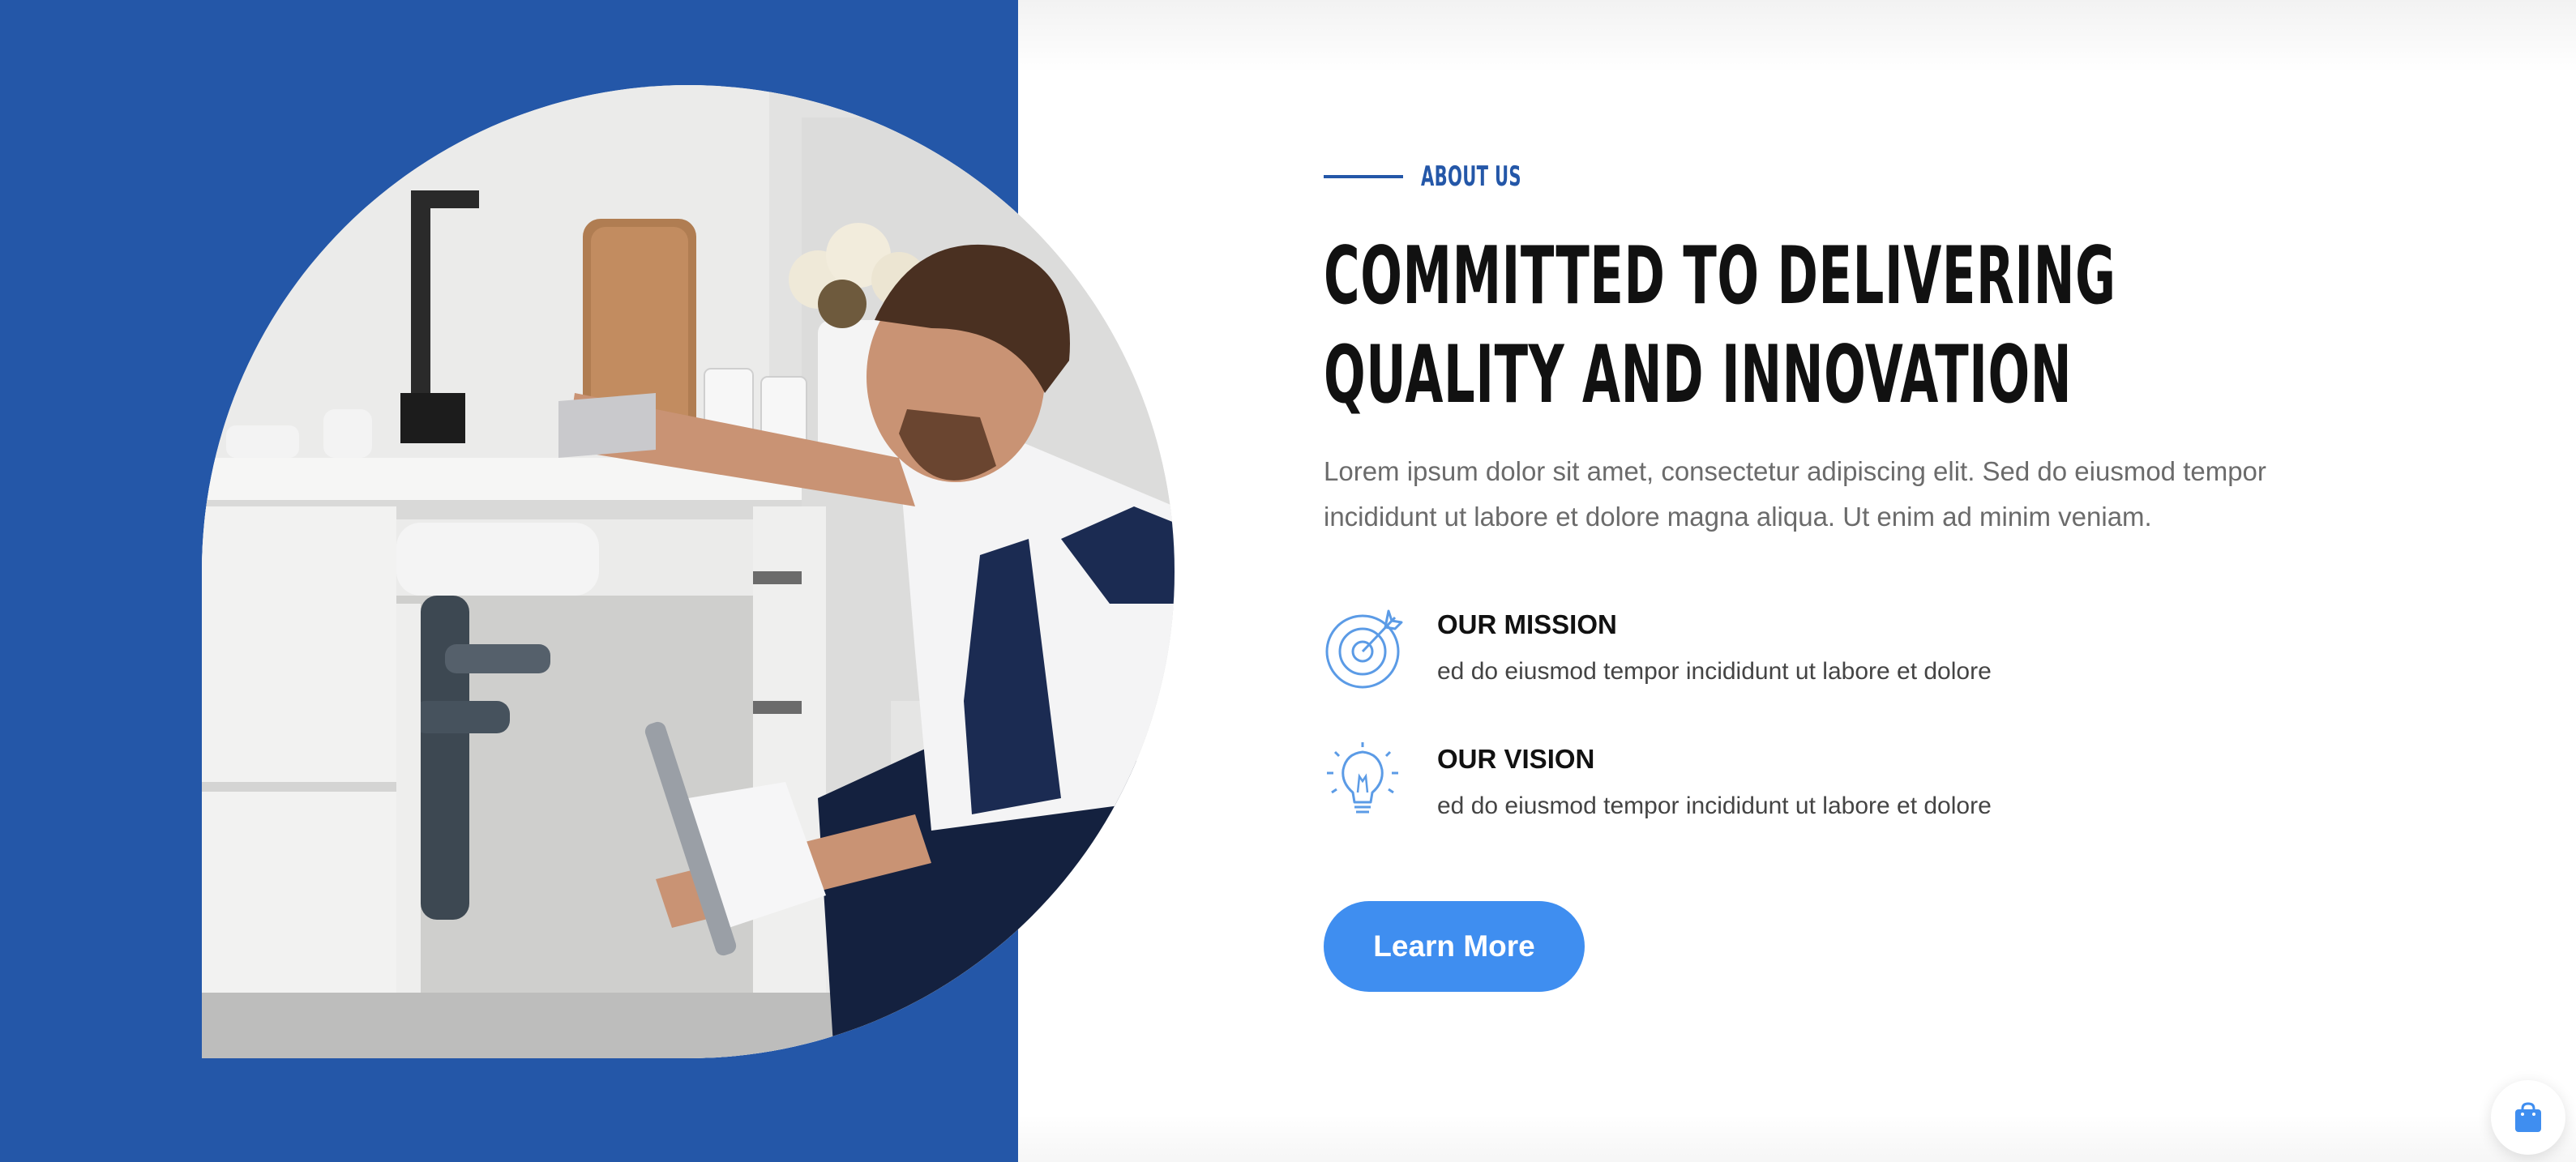 The width and height of the screenshot is (2576, 1162). What do you see at coordinates (1527, 624) in the screenshot?
I see `mission-title: OUR MISSION` at bounding box center [1527, 624].